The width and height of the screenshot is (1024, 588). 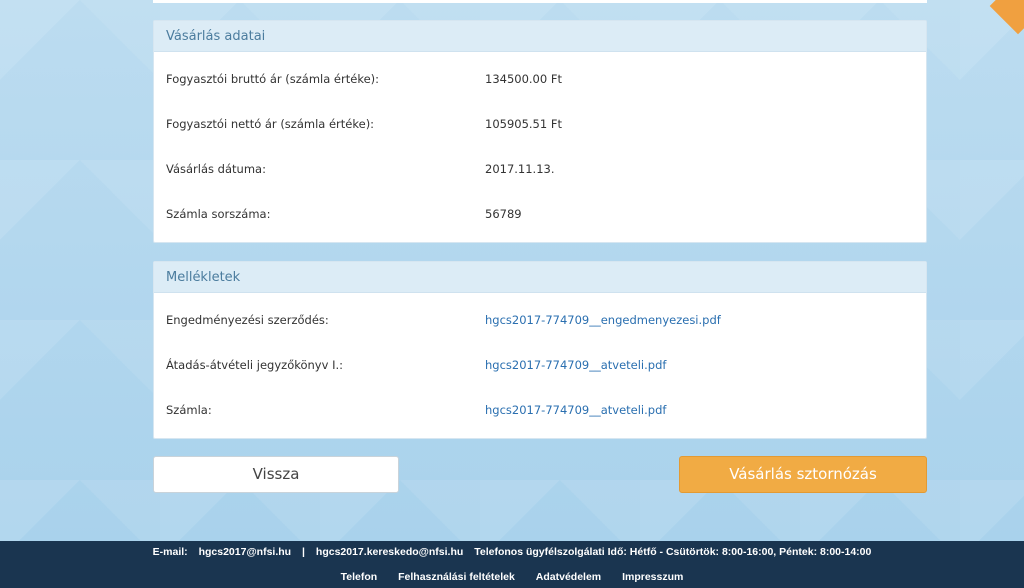 I want to click on handover-protocol-link: hgcs2017-774709__atveteli.pdf, so click(x=575, y=365).